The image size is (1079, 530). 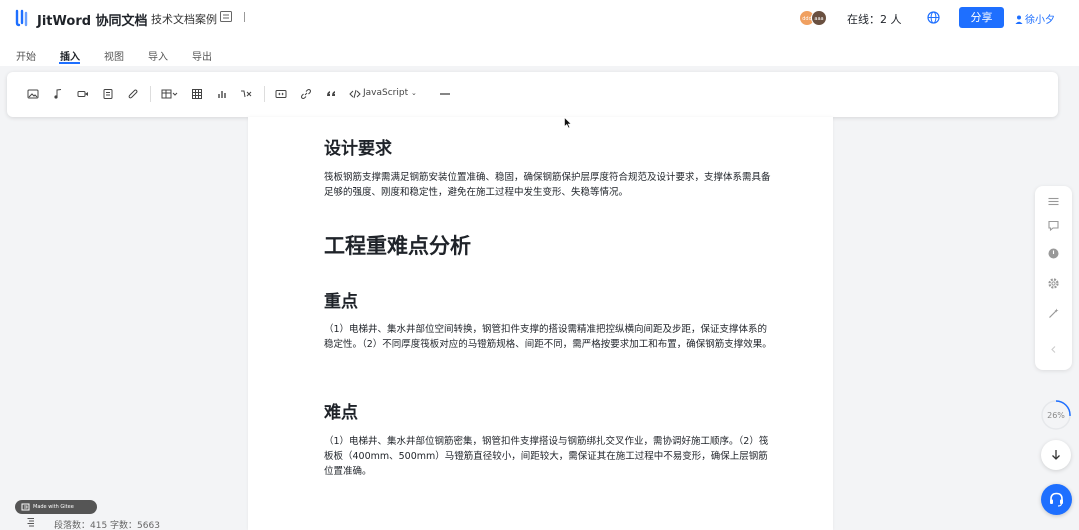 What do you see at coordinates (244, 17) in the screenshot?
I see `header-divider` at bounding box center [244, 17].